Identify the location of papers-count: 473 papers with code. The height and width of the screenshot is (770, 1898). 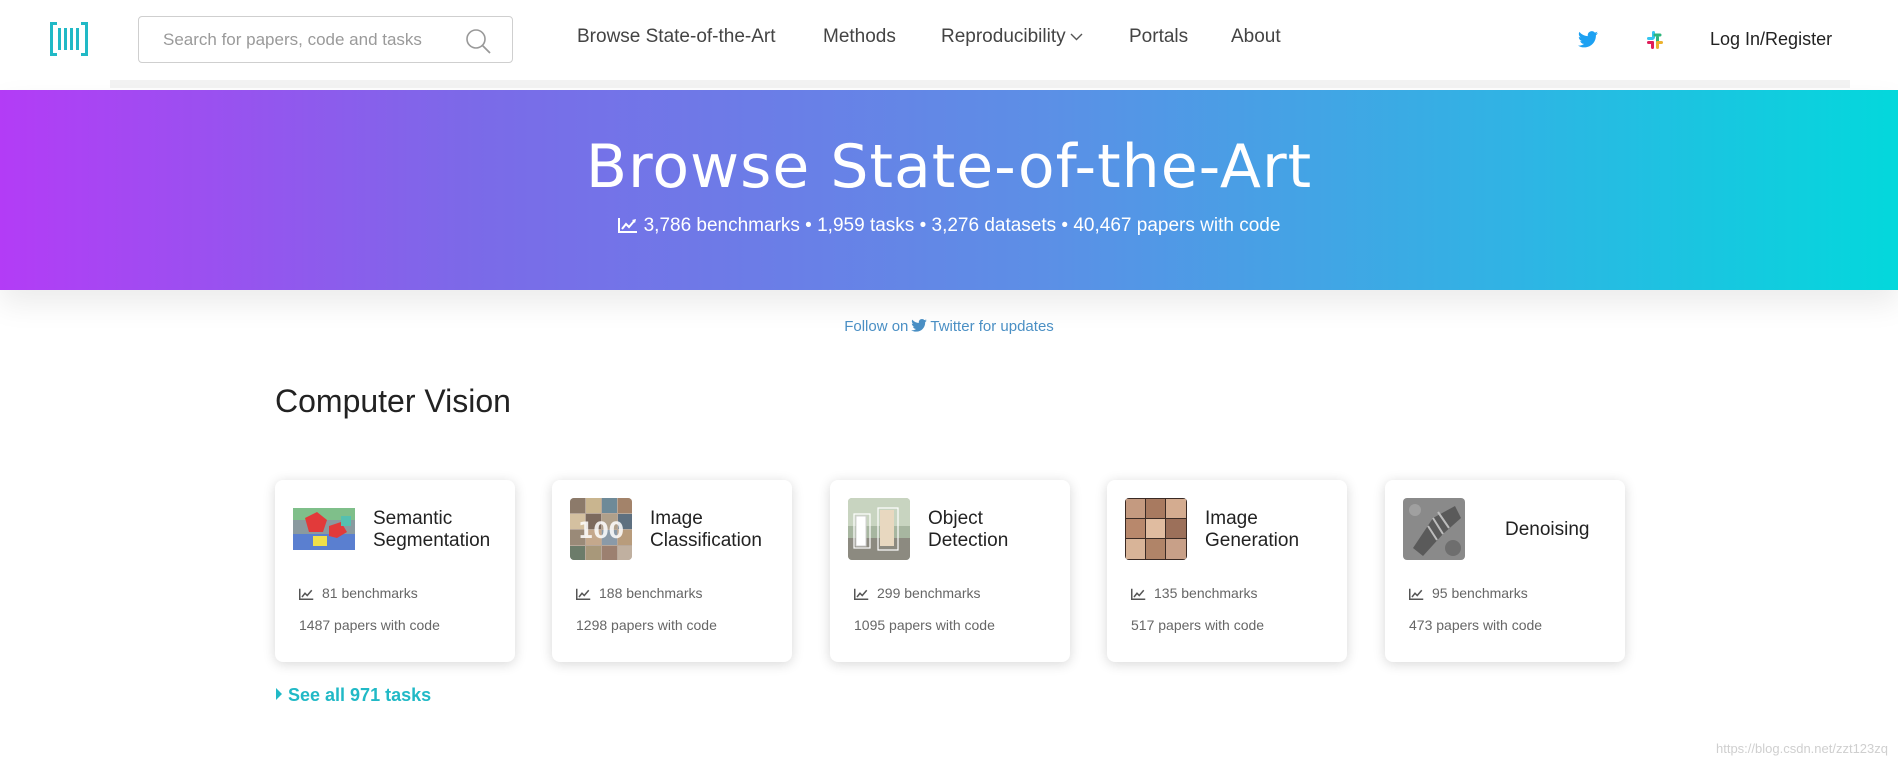
(1476, 625).